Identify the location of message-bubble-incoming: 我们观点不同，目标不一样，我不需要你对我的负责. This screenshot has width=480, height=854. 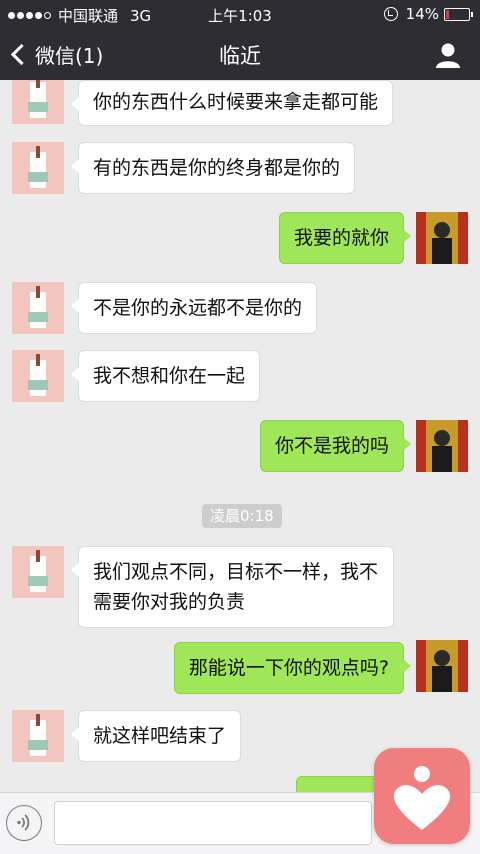
(232, 587).